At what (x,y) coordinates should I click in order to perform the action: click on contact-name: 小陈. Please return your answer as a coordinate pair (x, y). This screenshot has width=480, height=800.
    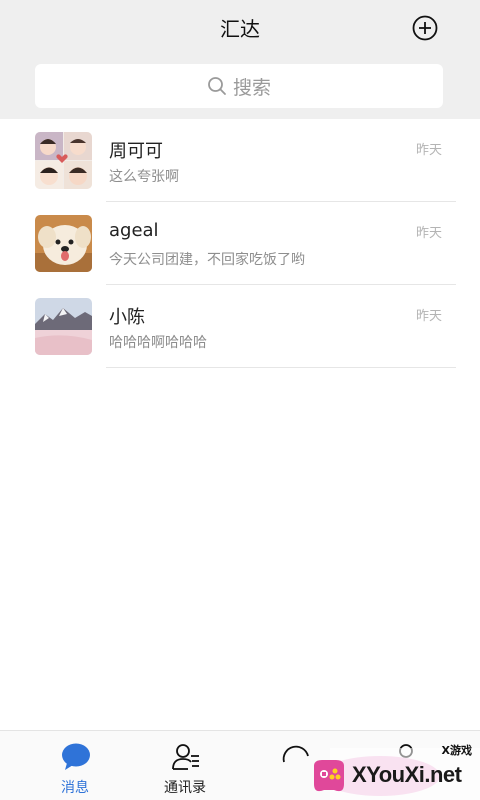
    Looking at the image, I should click on (127, 317).